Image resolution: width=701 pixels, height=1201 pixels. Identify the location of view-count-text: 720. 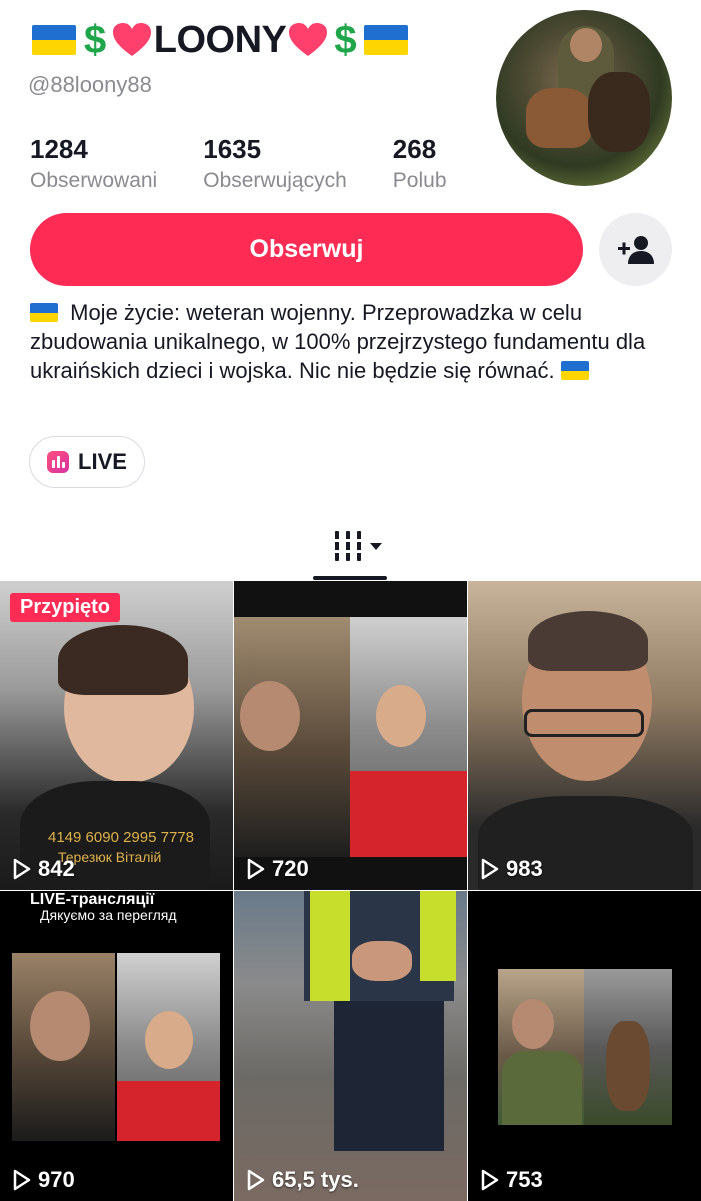
(290, 868).